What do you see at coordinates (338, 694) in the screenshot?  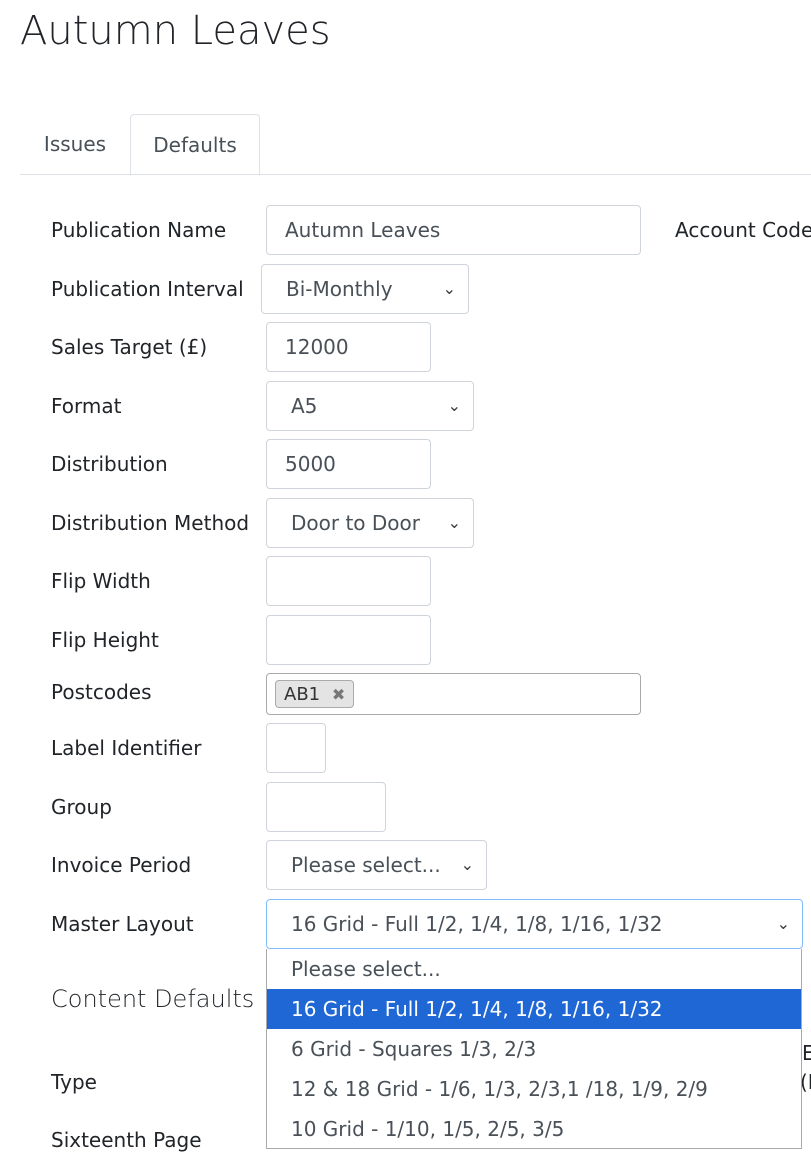 I see `remove-tag-icon: ✖` at bounding box center [338, 694].